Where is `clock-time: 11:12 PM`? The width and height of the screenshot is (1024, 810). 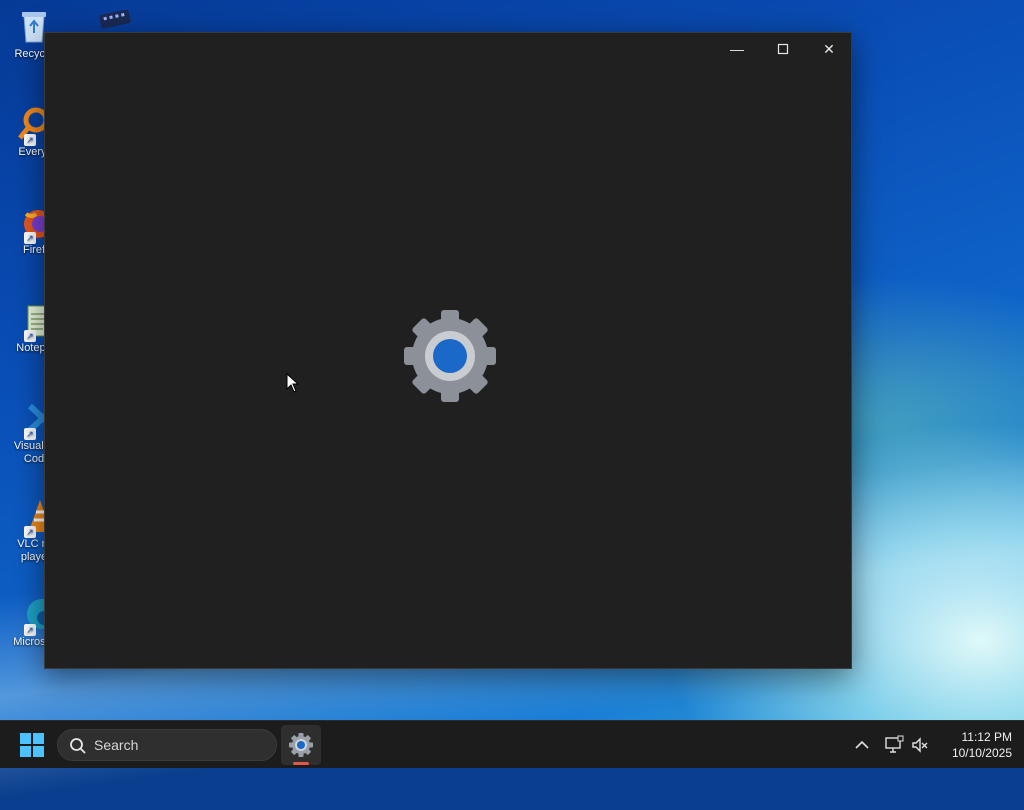
clock-time: 11:12 PM is located at coordinates (986, 737).